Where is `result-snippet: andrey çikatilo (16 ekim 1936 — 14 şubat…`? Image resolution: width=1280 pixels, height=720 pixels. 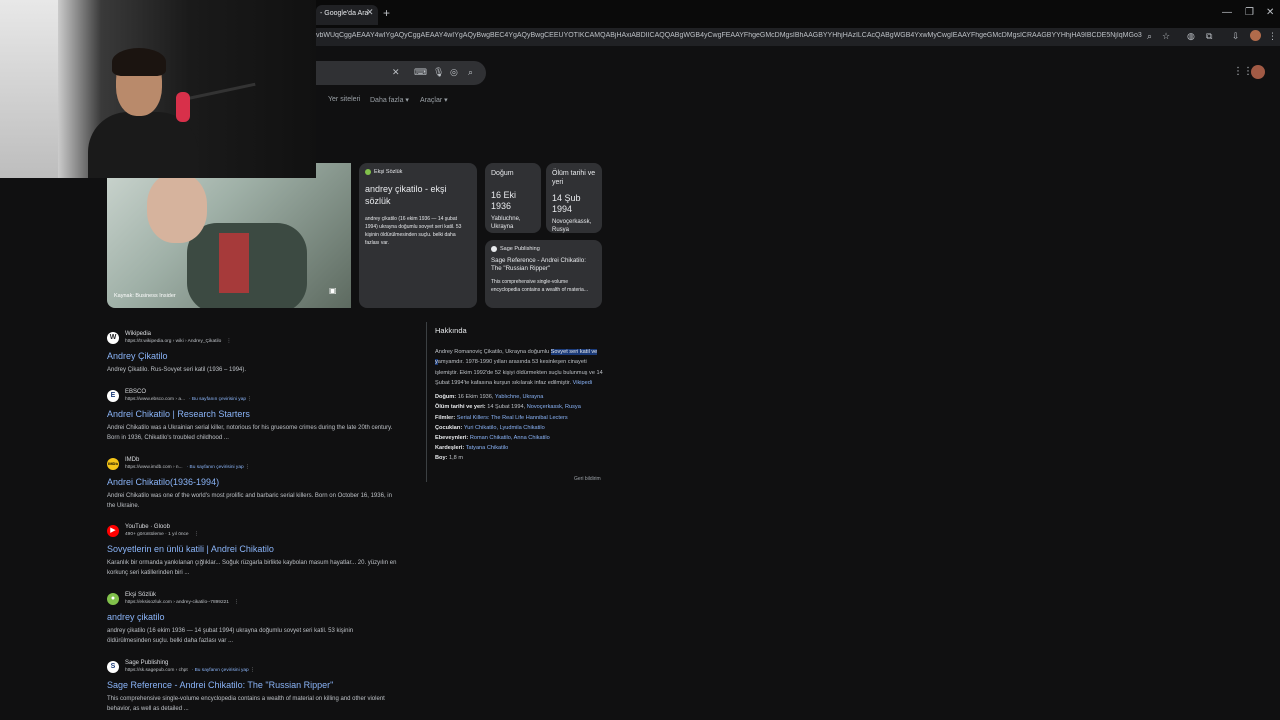 result-snippet: andrey çikatilo (16 ekim 1936 — 14 şubat… is located at coordinates (230, 636).